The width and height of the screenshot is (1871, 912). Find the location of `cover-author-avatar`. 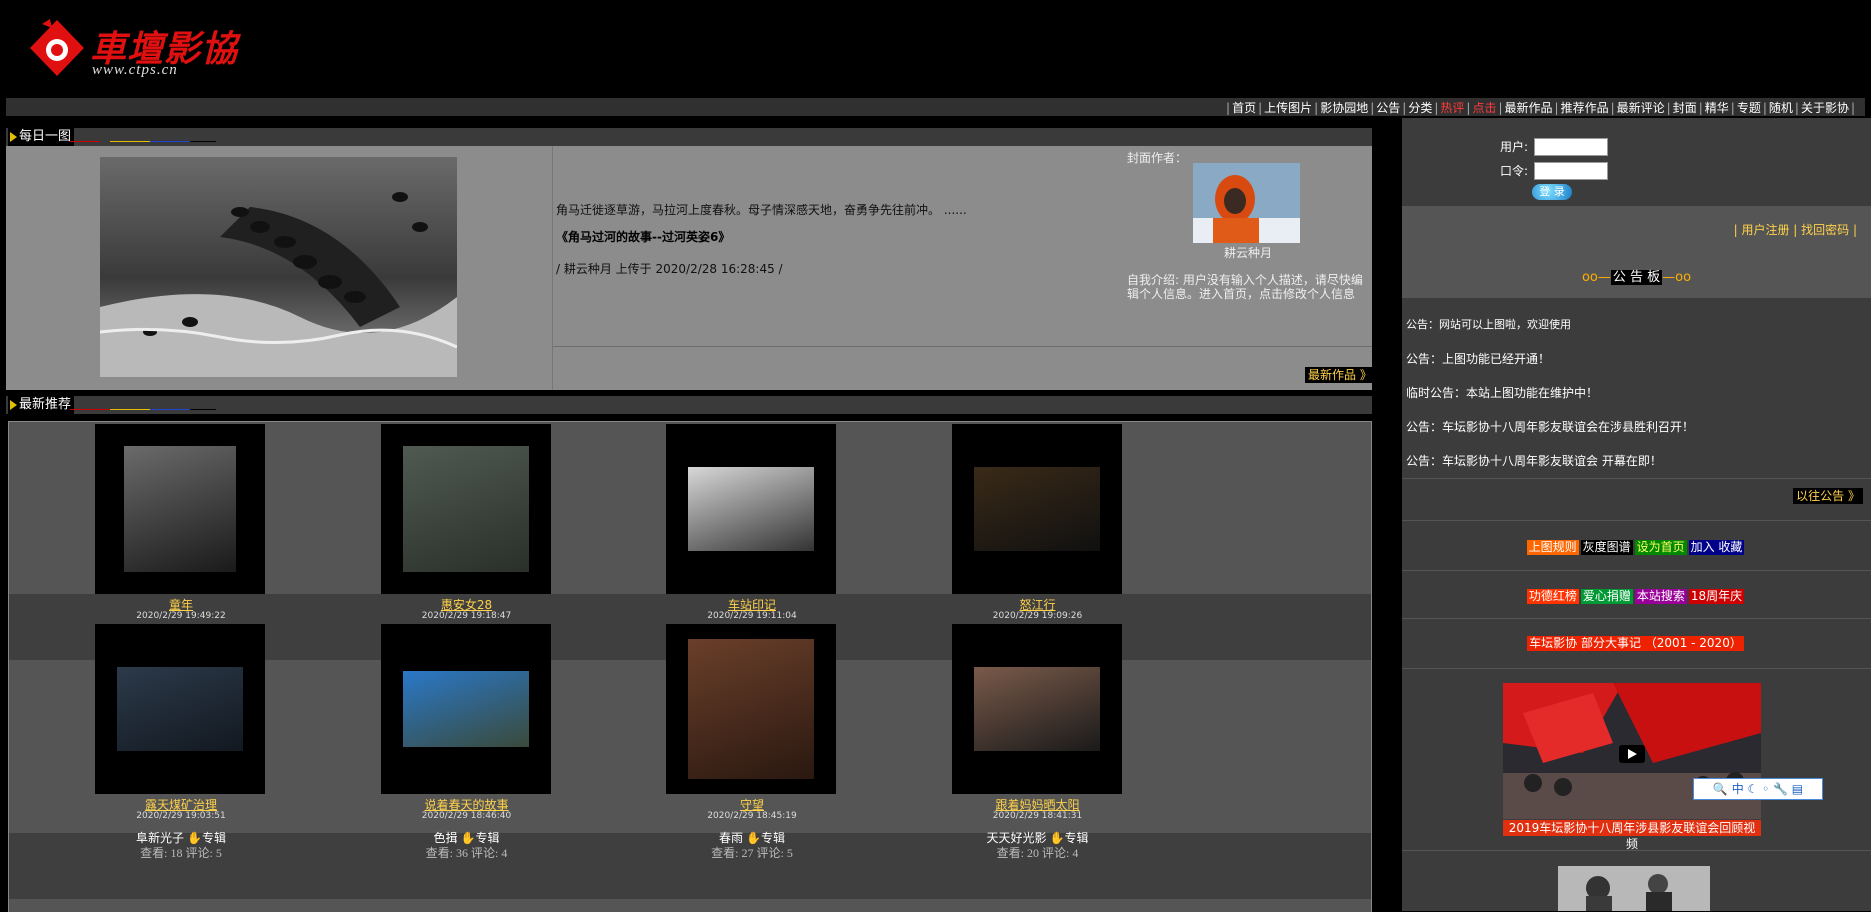

cover-author-avatar is located at coordinates (1246, 203).